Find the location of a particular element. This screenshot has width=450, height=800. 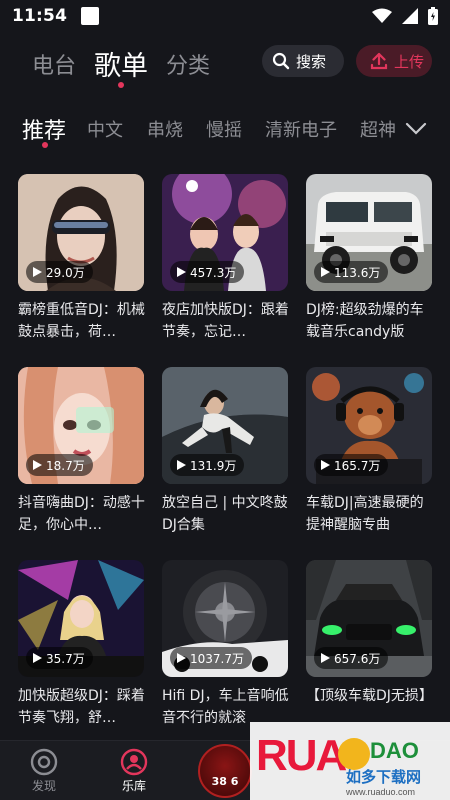

category-tab-super: 超神 is located at coordinates (378, 129).